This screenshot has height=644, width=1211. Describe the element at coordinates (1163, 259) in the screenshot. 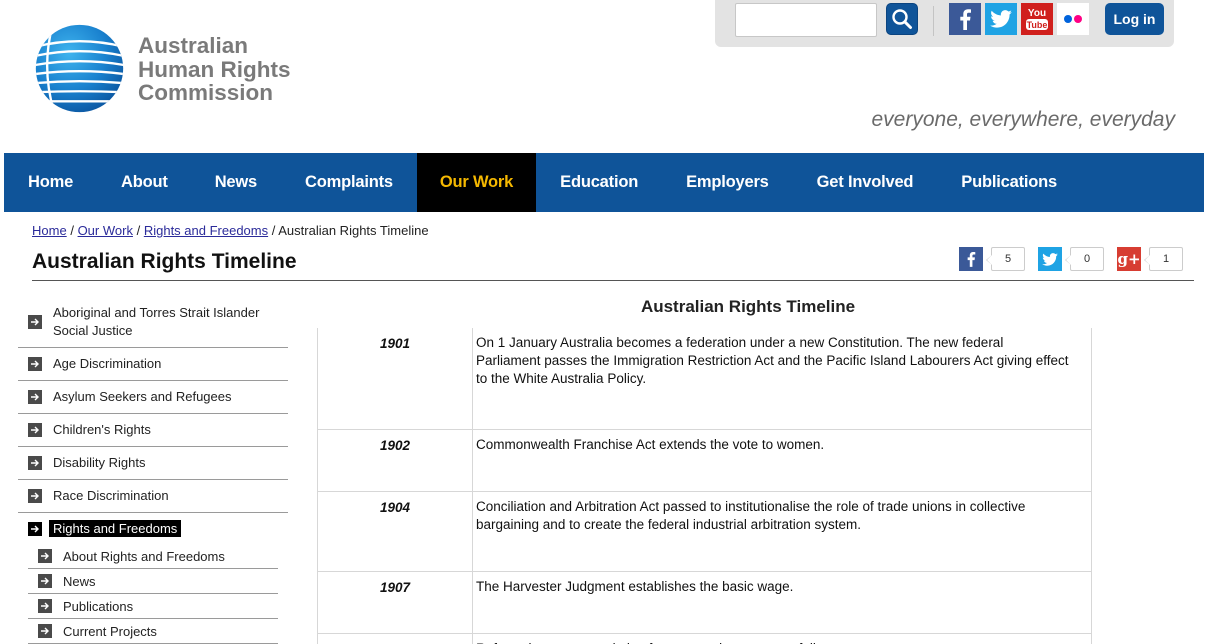

I see `googleplus-share-count: 1` at that location.